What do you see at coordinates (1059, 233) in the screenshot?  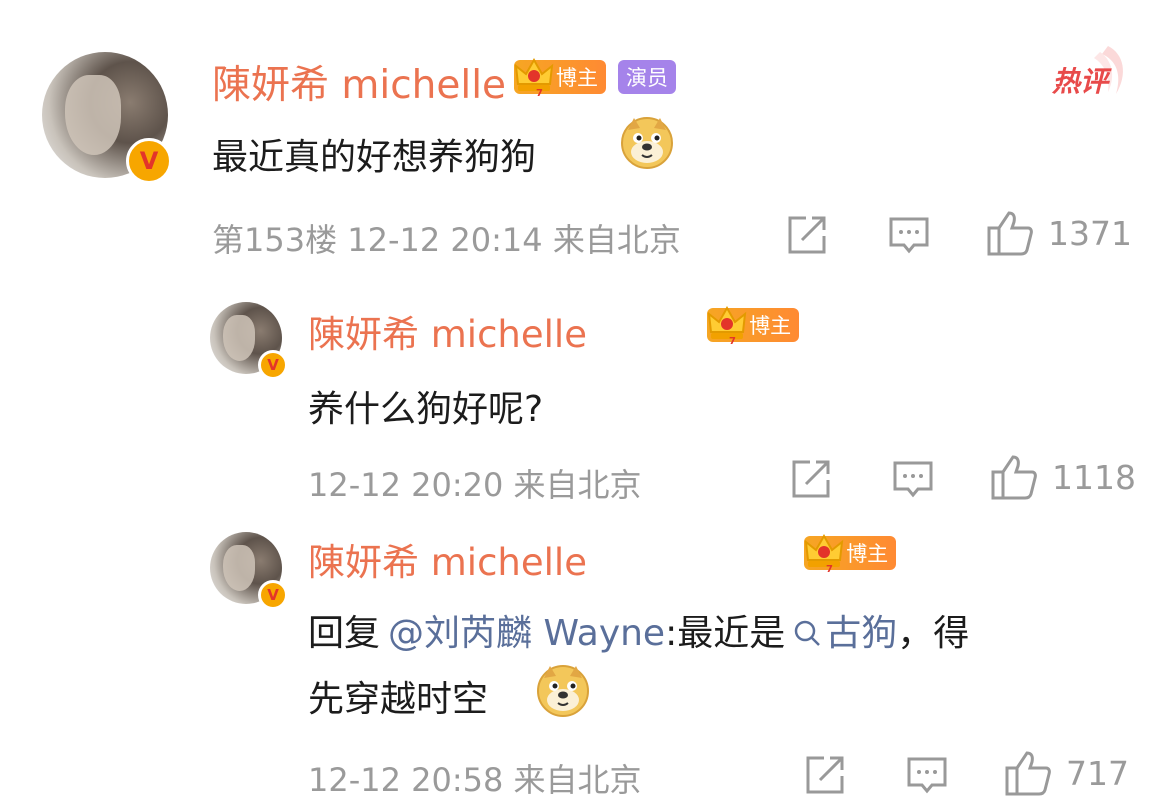 I see `like-button: 1371` at bounding box center [1059, 233].